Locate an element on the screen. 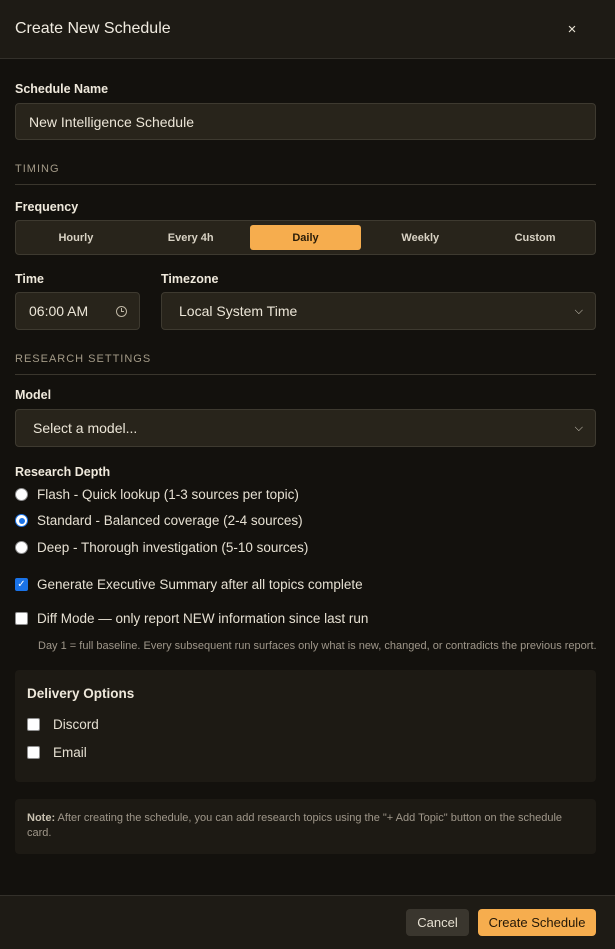 The image size is (615, 949). timezone-value: Local System Time is located at coordinates (238, 311).